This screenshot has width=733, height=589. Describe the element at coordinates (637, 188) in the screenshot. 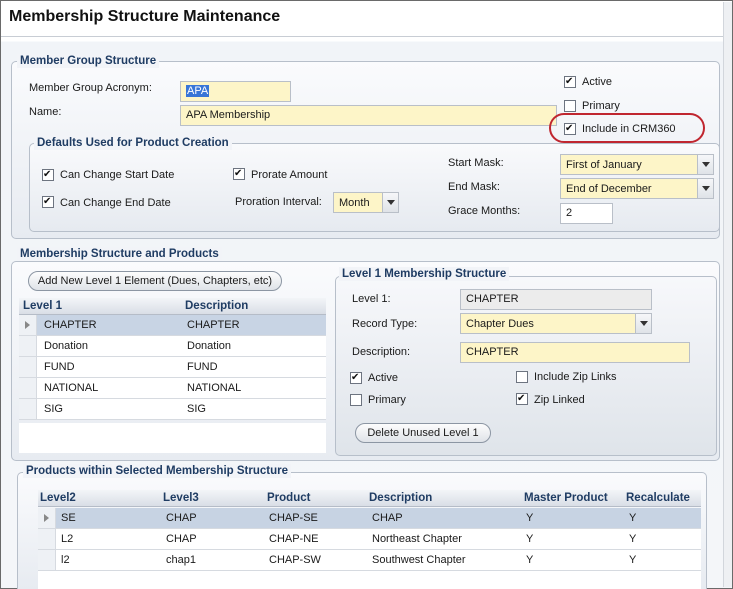

I see `end-mask-select: End of December` at that location.